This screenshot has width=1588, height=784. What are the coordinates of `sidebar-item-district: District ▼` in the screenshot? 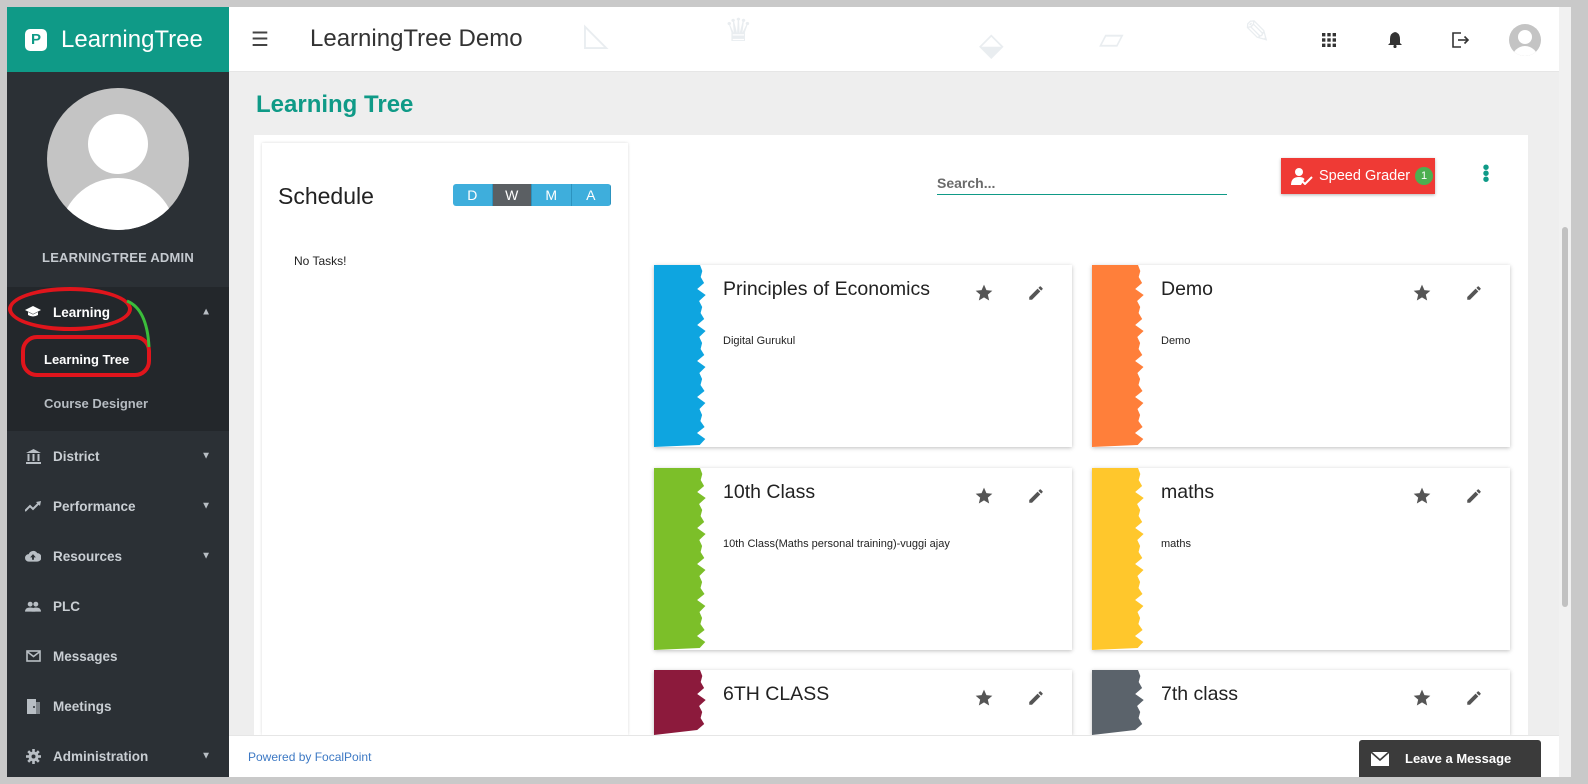 It's located at (118, 456).